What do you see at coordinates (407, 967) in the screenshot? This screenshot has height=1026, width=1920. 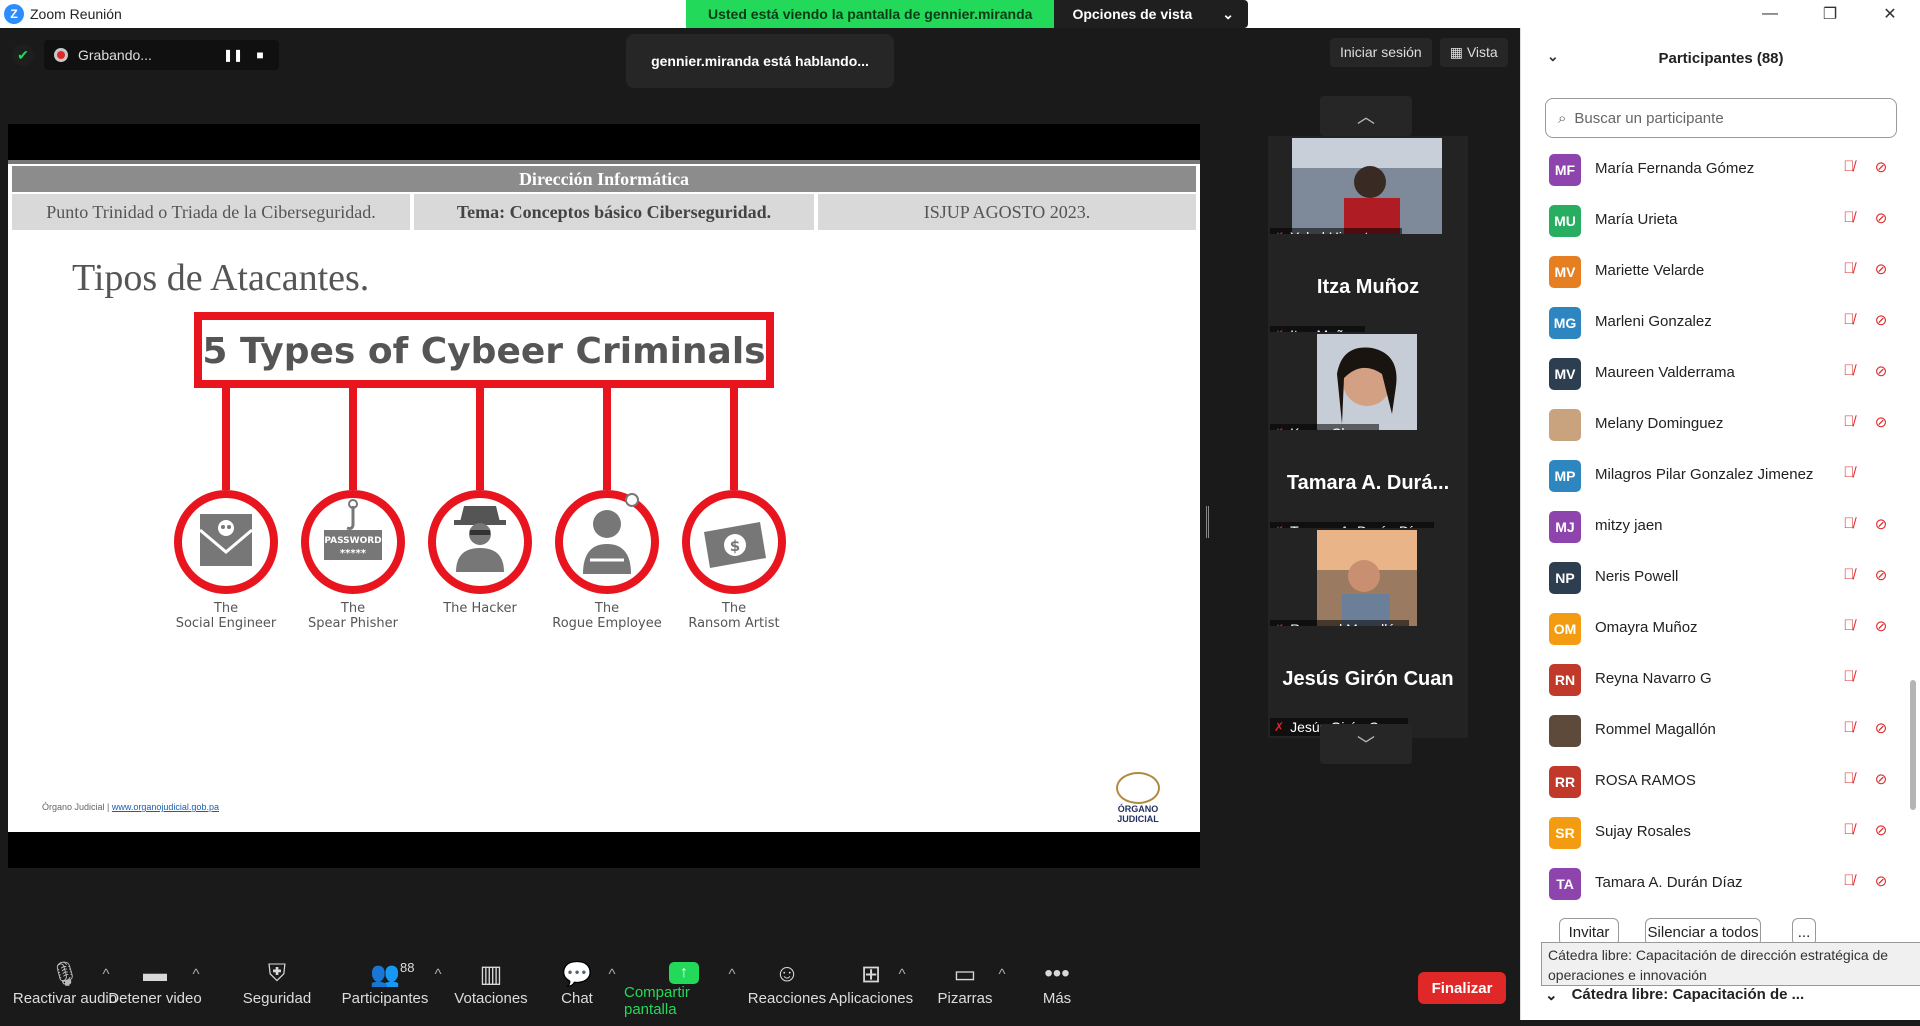 I see `participants-count: 88` at bounding box center [407, 967].